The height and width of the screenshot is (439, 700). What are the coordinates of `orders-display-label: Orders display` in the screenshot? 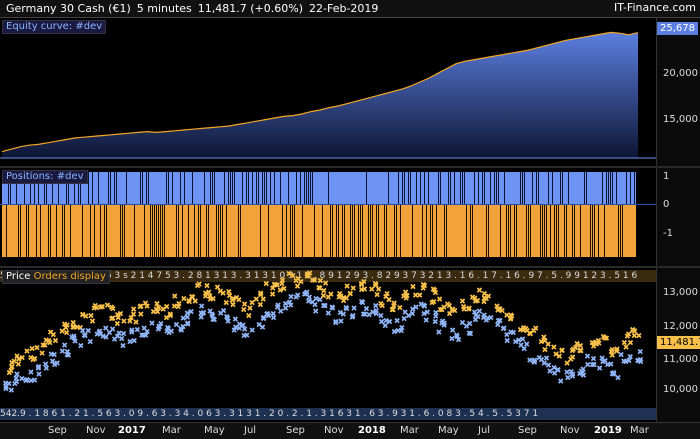 It's located at (70, 276).